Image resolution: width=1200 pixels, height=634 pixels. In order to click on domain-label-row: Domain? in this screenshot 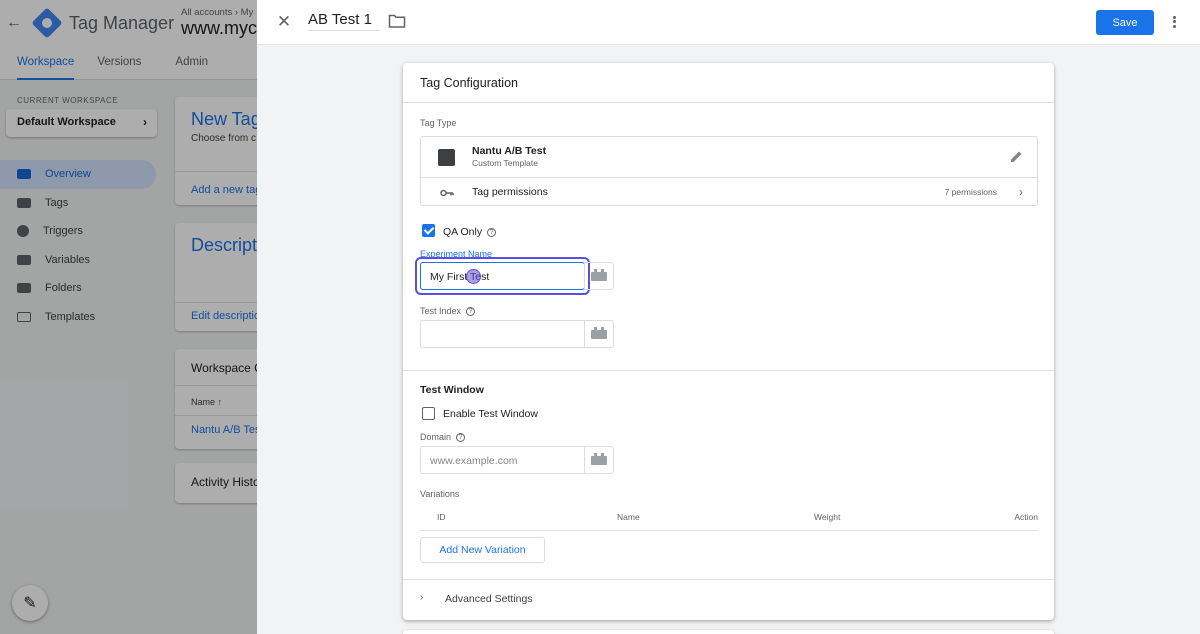, I will do `click(443, 437)`.